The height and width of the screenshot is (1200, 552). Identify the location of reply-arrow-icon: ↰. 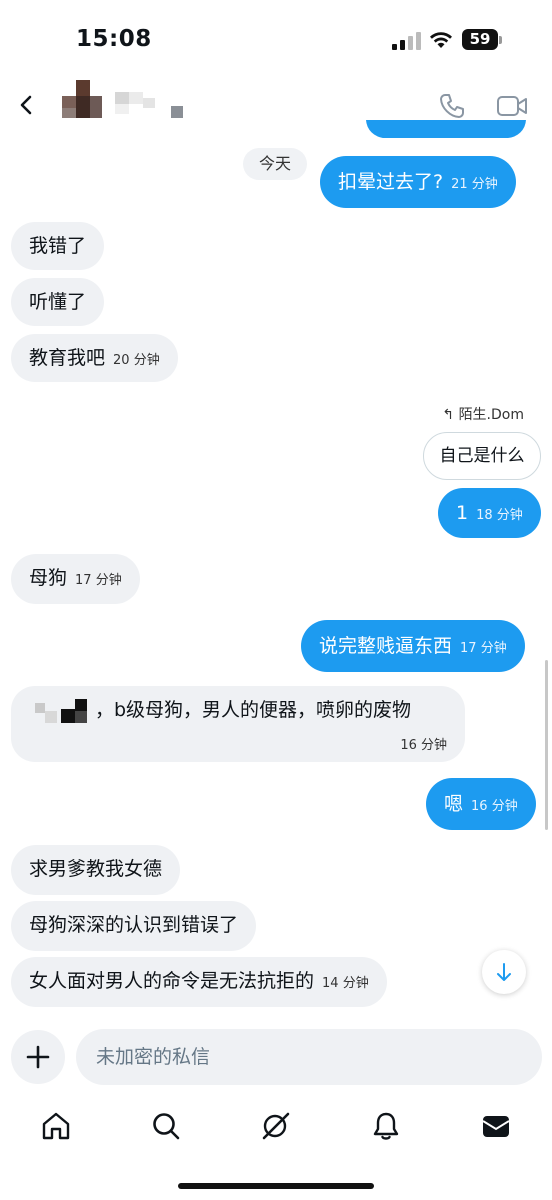
(450, 415).